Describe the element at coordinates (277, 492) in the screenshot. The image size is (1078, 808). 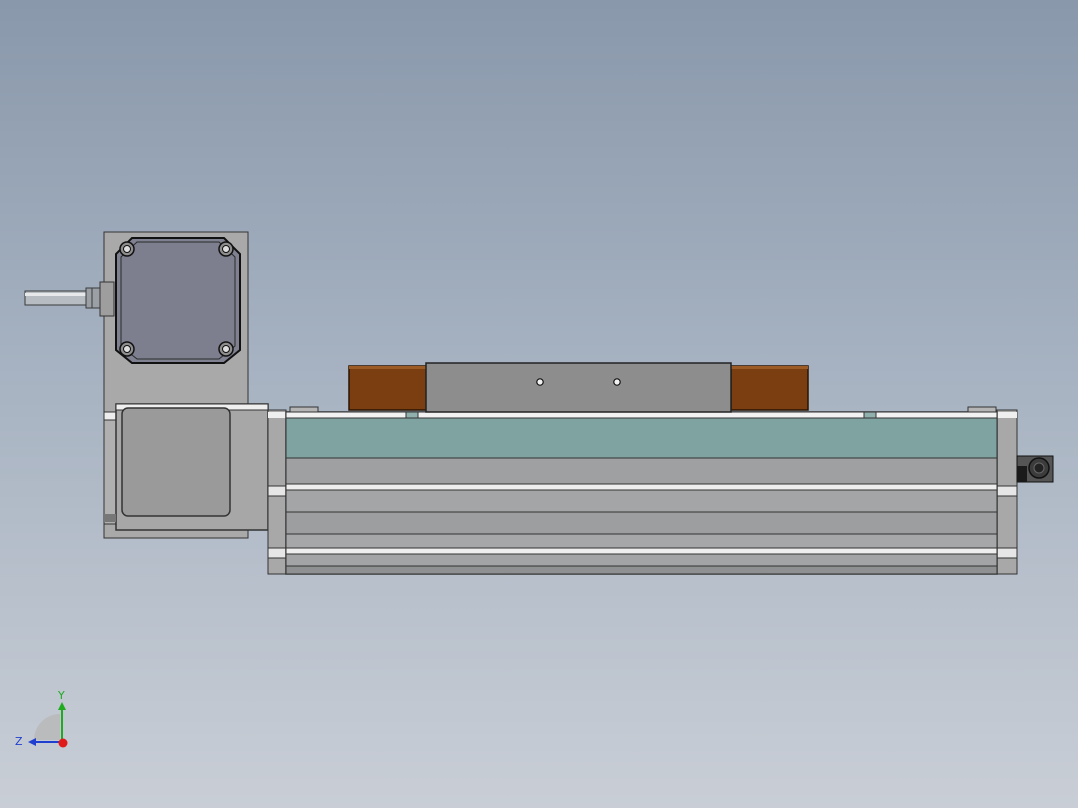
I see `rail-end-plate-left` at that location.